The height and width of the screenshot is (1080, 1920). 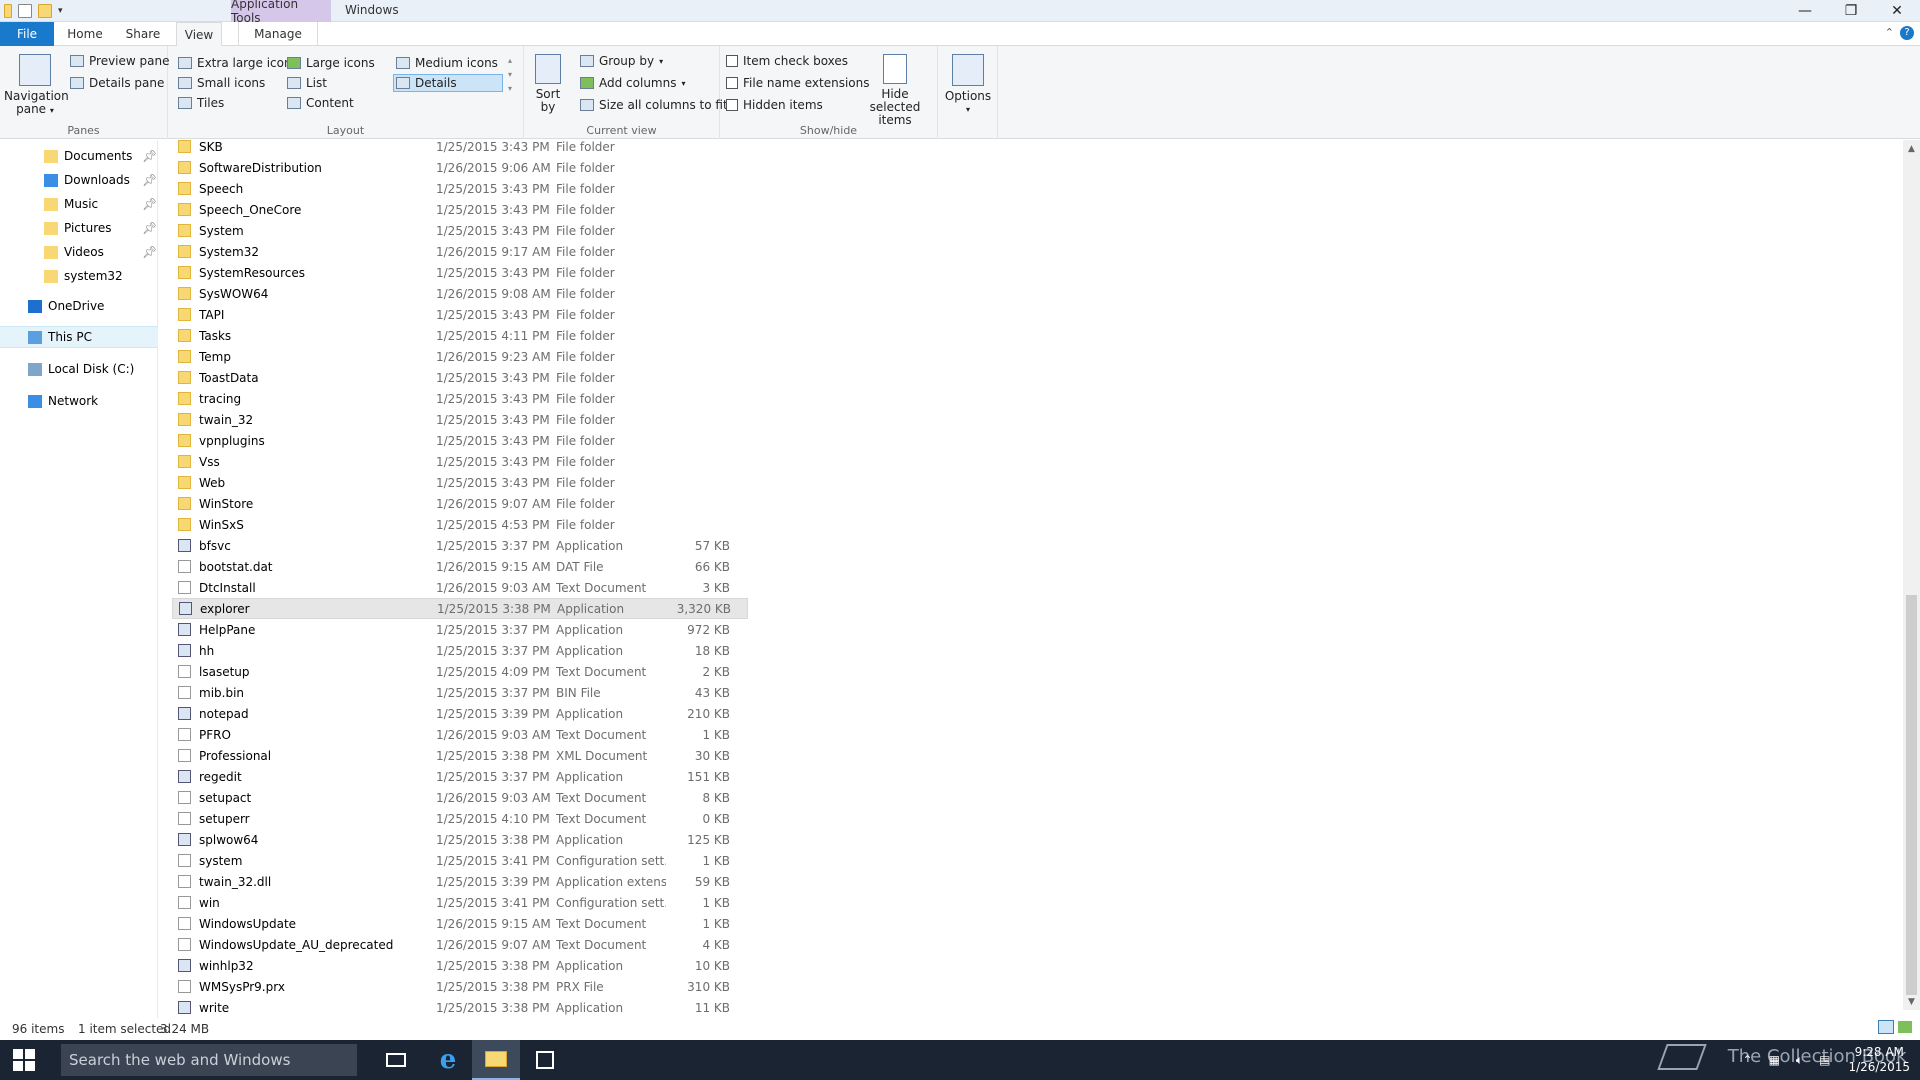 What do you see at coordinates (1805, 11) in the screenshot?
I see `minimize-button: —` at bounding box center [1805, 11].